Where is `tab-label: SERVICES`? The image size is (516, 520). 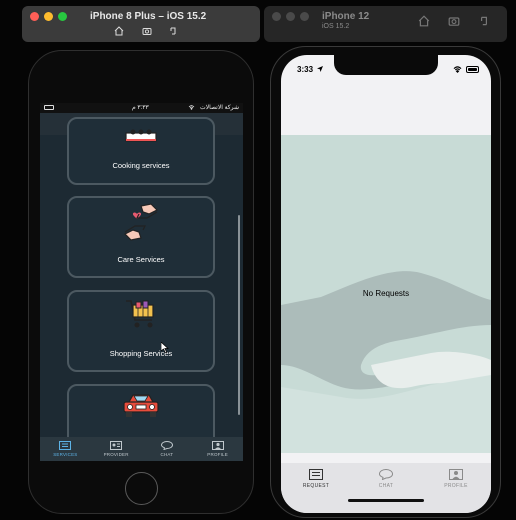 tab-label: SERVICES is located at coordinates (65, 454).